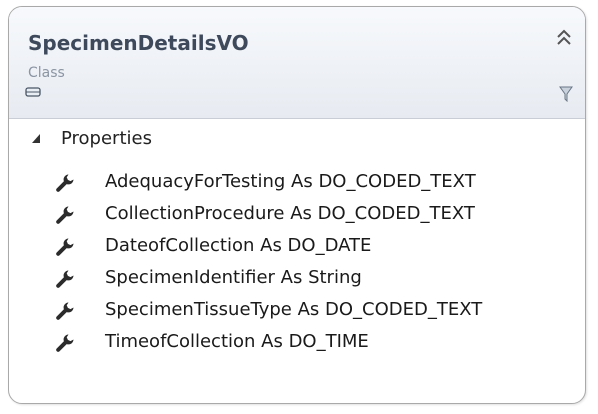 The height and width of the screenshot is (414, 598). What do you see at coordinates (237, 341) in the screenshot?
I see `property-text: TimeofCollection As DO_TIME` at bounding box center [237, 341].